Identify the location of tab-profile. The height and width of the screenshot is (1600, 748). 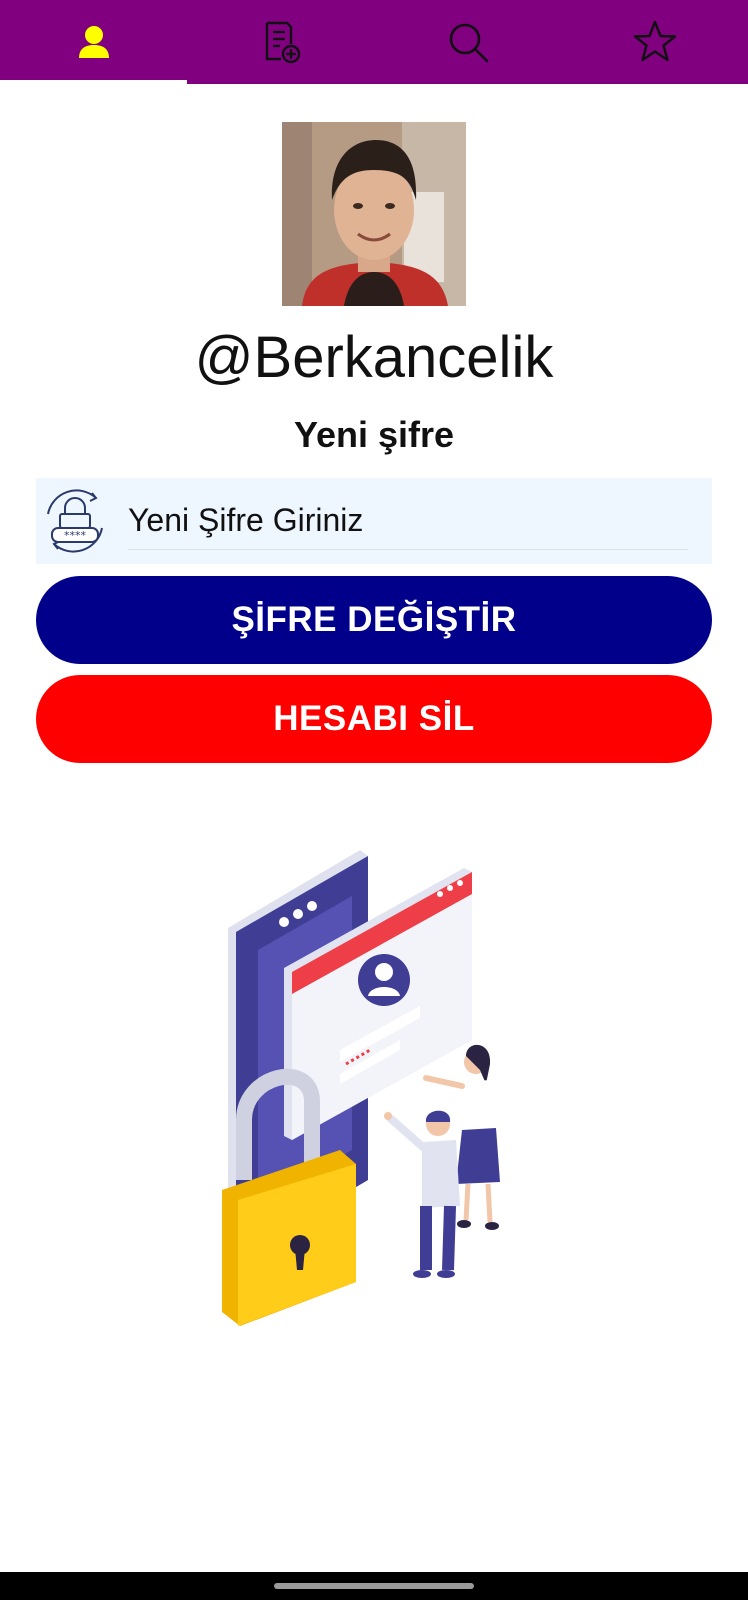
(93, 42).